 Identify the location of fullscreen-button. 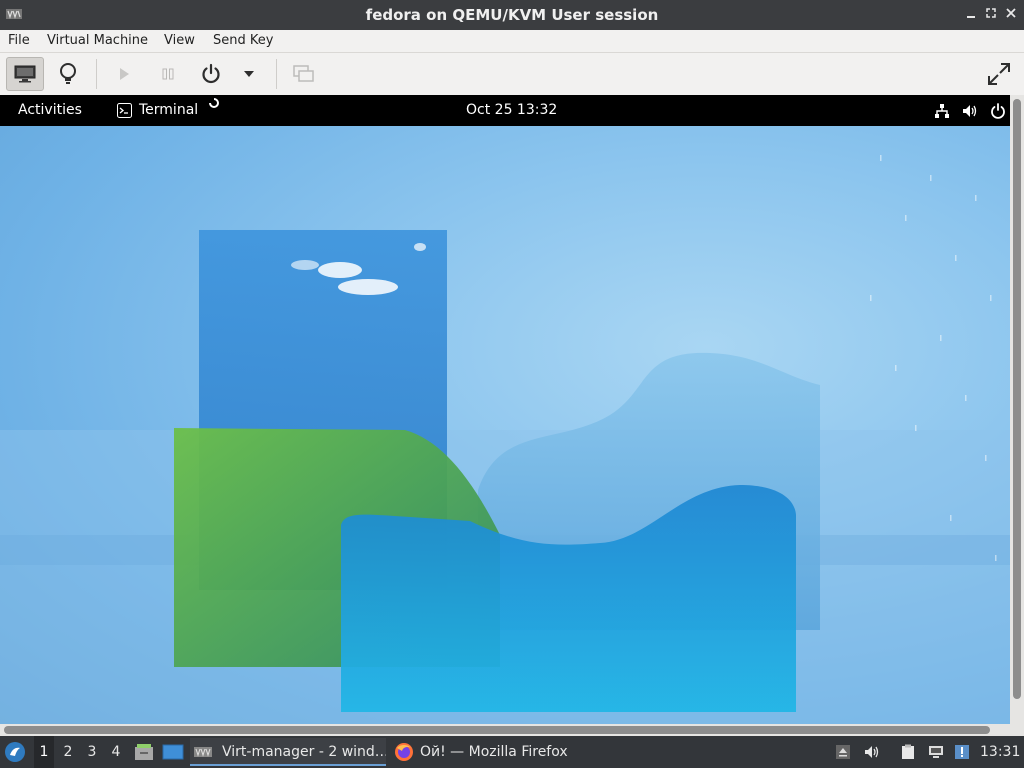
(999, 74).